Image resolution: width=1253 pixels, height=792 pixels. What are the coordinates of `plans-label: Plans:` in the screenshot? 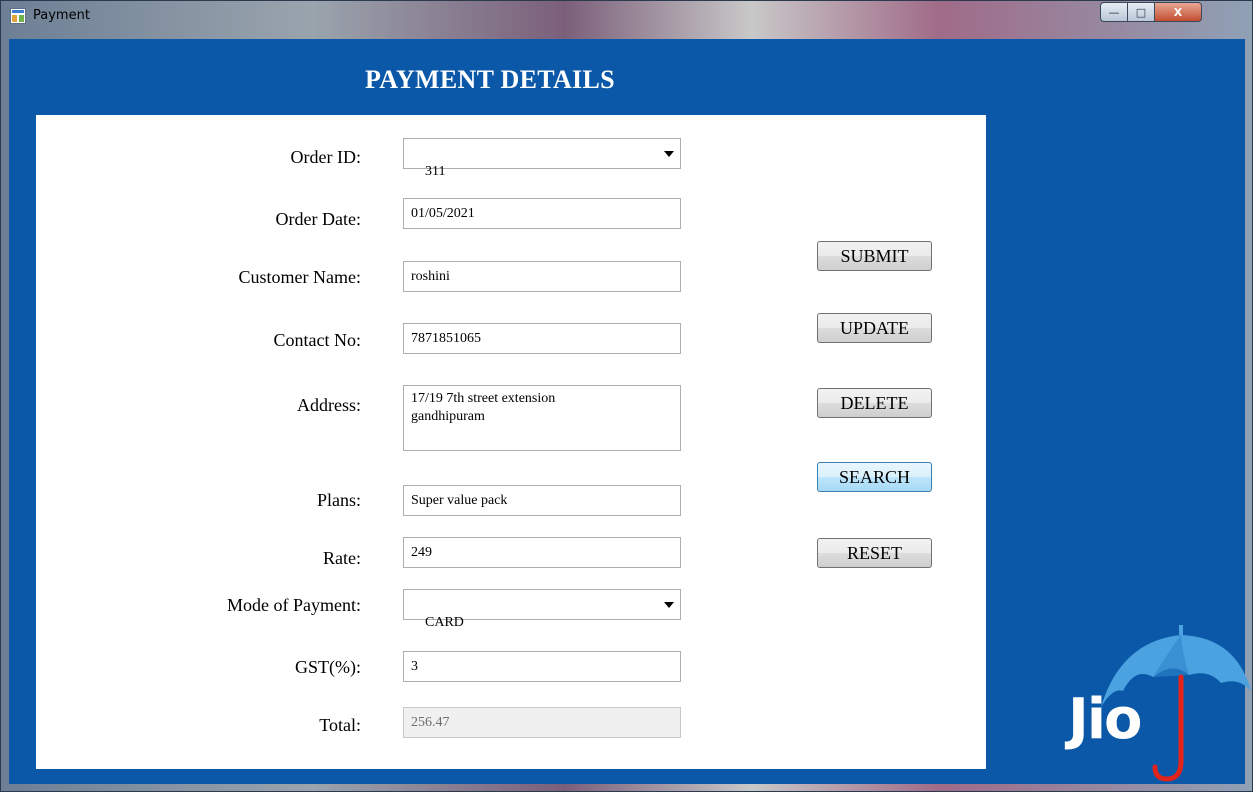 It's located at (338, 500).